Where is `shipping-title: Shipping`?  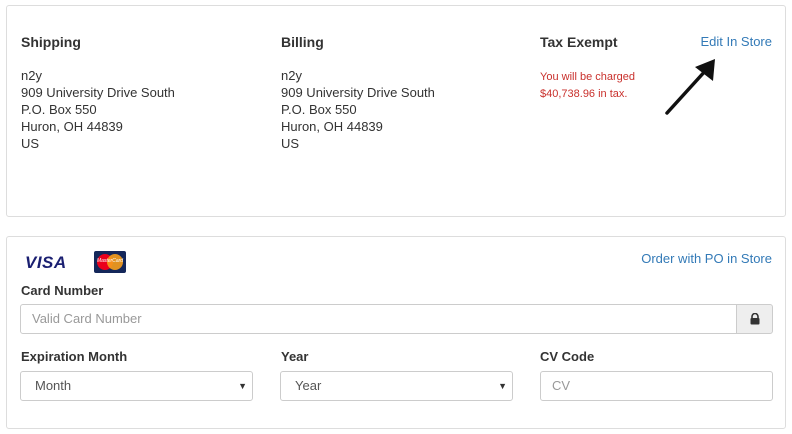
shipping-title: Shipping is located at coordinates (51, 42).